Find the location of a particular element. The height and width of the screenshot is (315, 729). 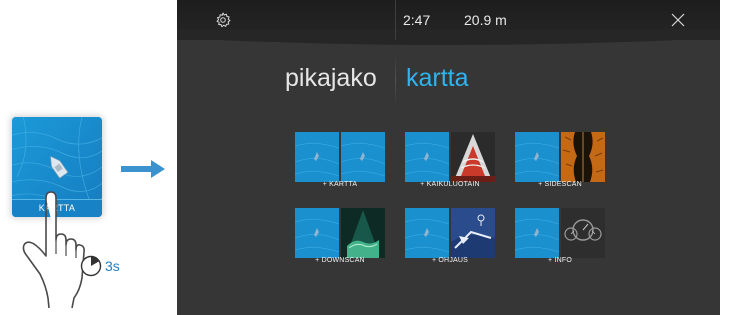

option-kartta: + KARTTA is located at coordinates (340, 161).